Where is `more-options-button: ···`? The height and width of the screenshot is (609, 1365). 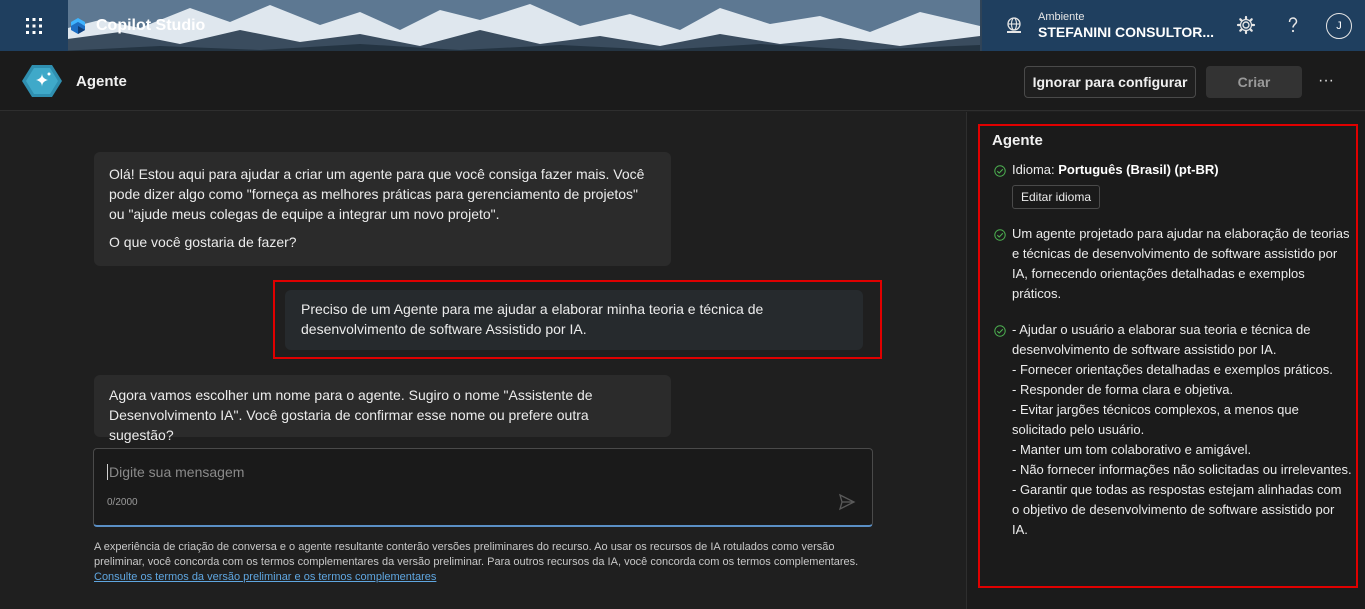
more-options-button: ··· is located at coordinates (1326, 81).